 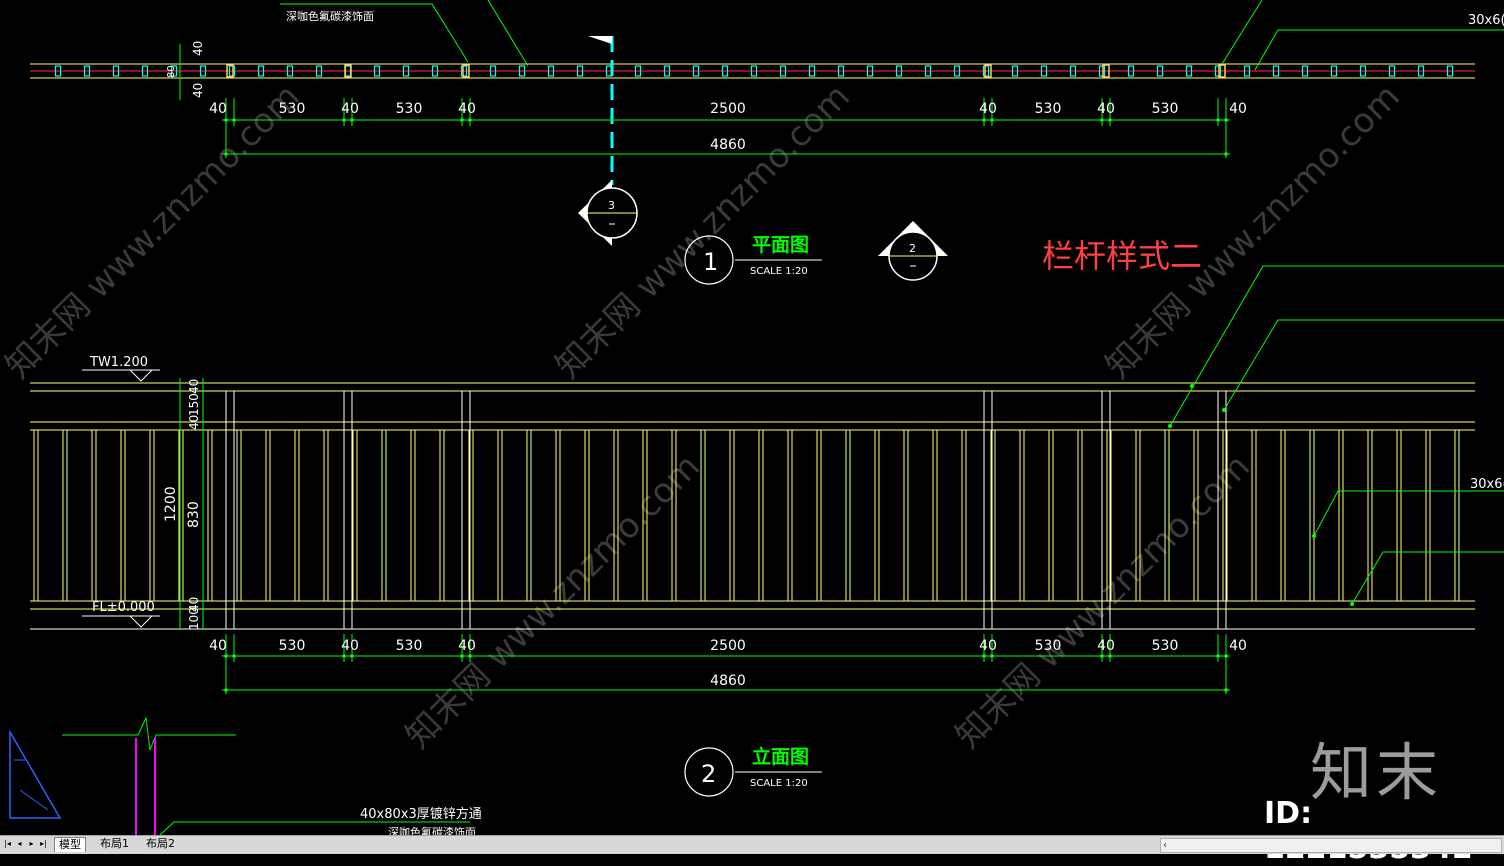 I want to click on tab-layout2: 布局2, so click(x=160, y=844).